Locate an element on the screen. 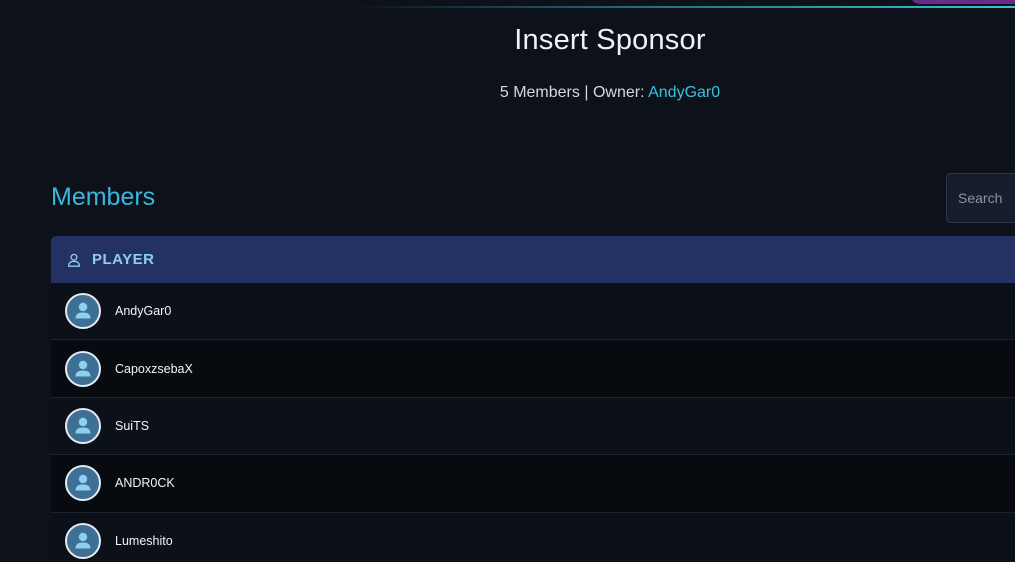 The width and height of the screenshot is (1015, 562). member-row: SuiTS is located at coordinates (533, 426).